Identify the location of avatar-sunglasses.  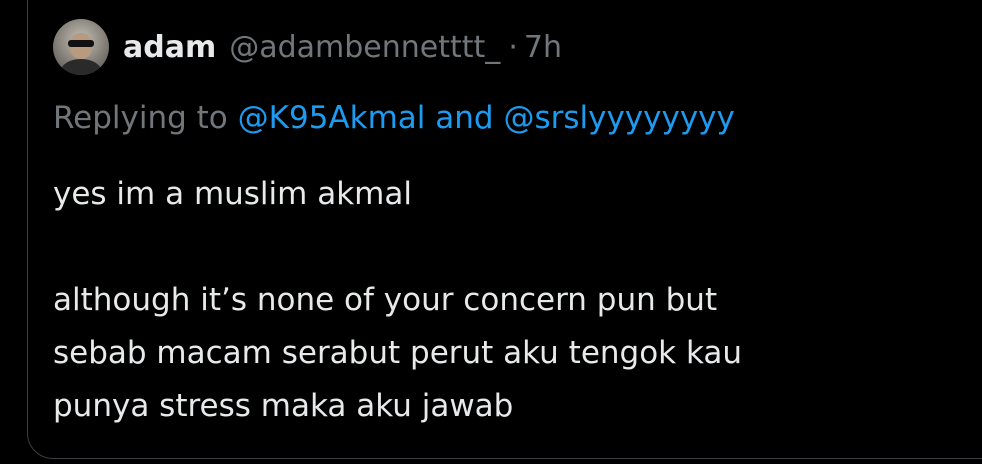
(81, 43).